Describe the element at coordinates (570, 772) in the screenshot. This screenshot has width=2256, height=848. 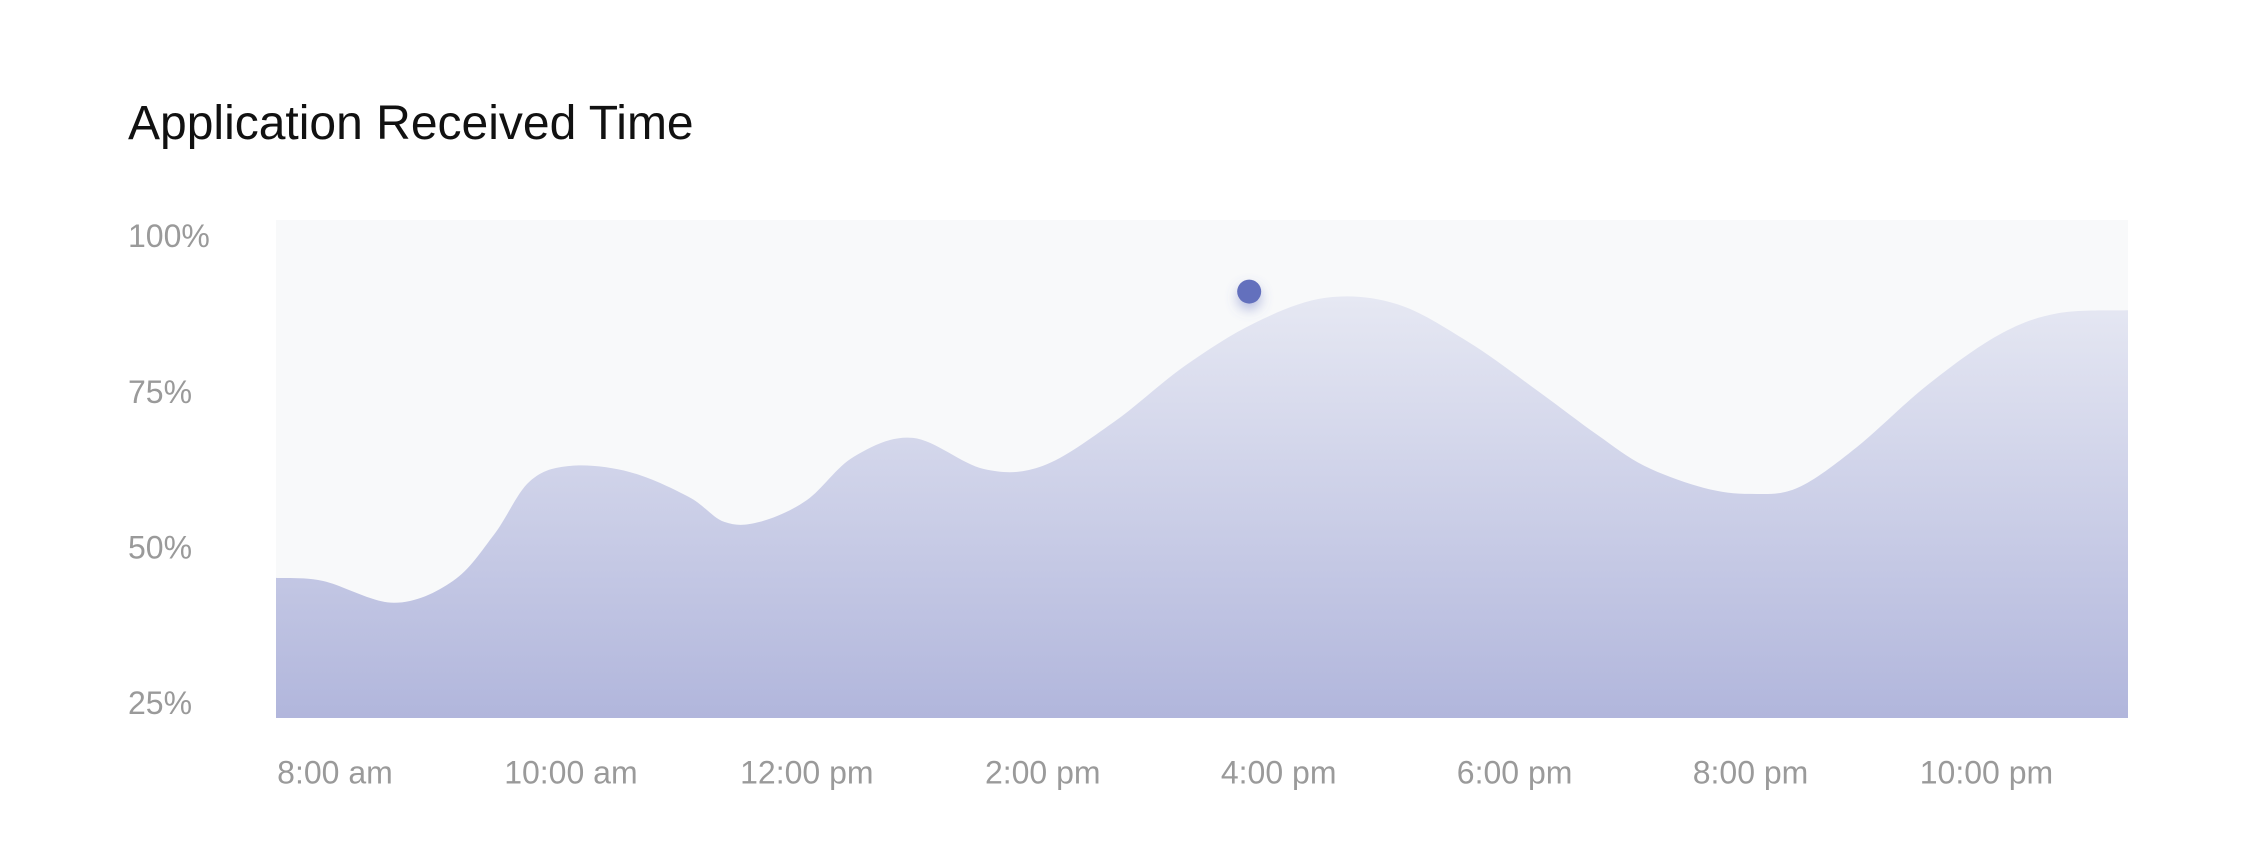
I see `x-tick-label: 10:00 am` at that location.